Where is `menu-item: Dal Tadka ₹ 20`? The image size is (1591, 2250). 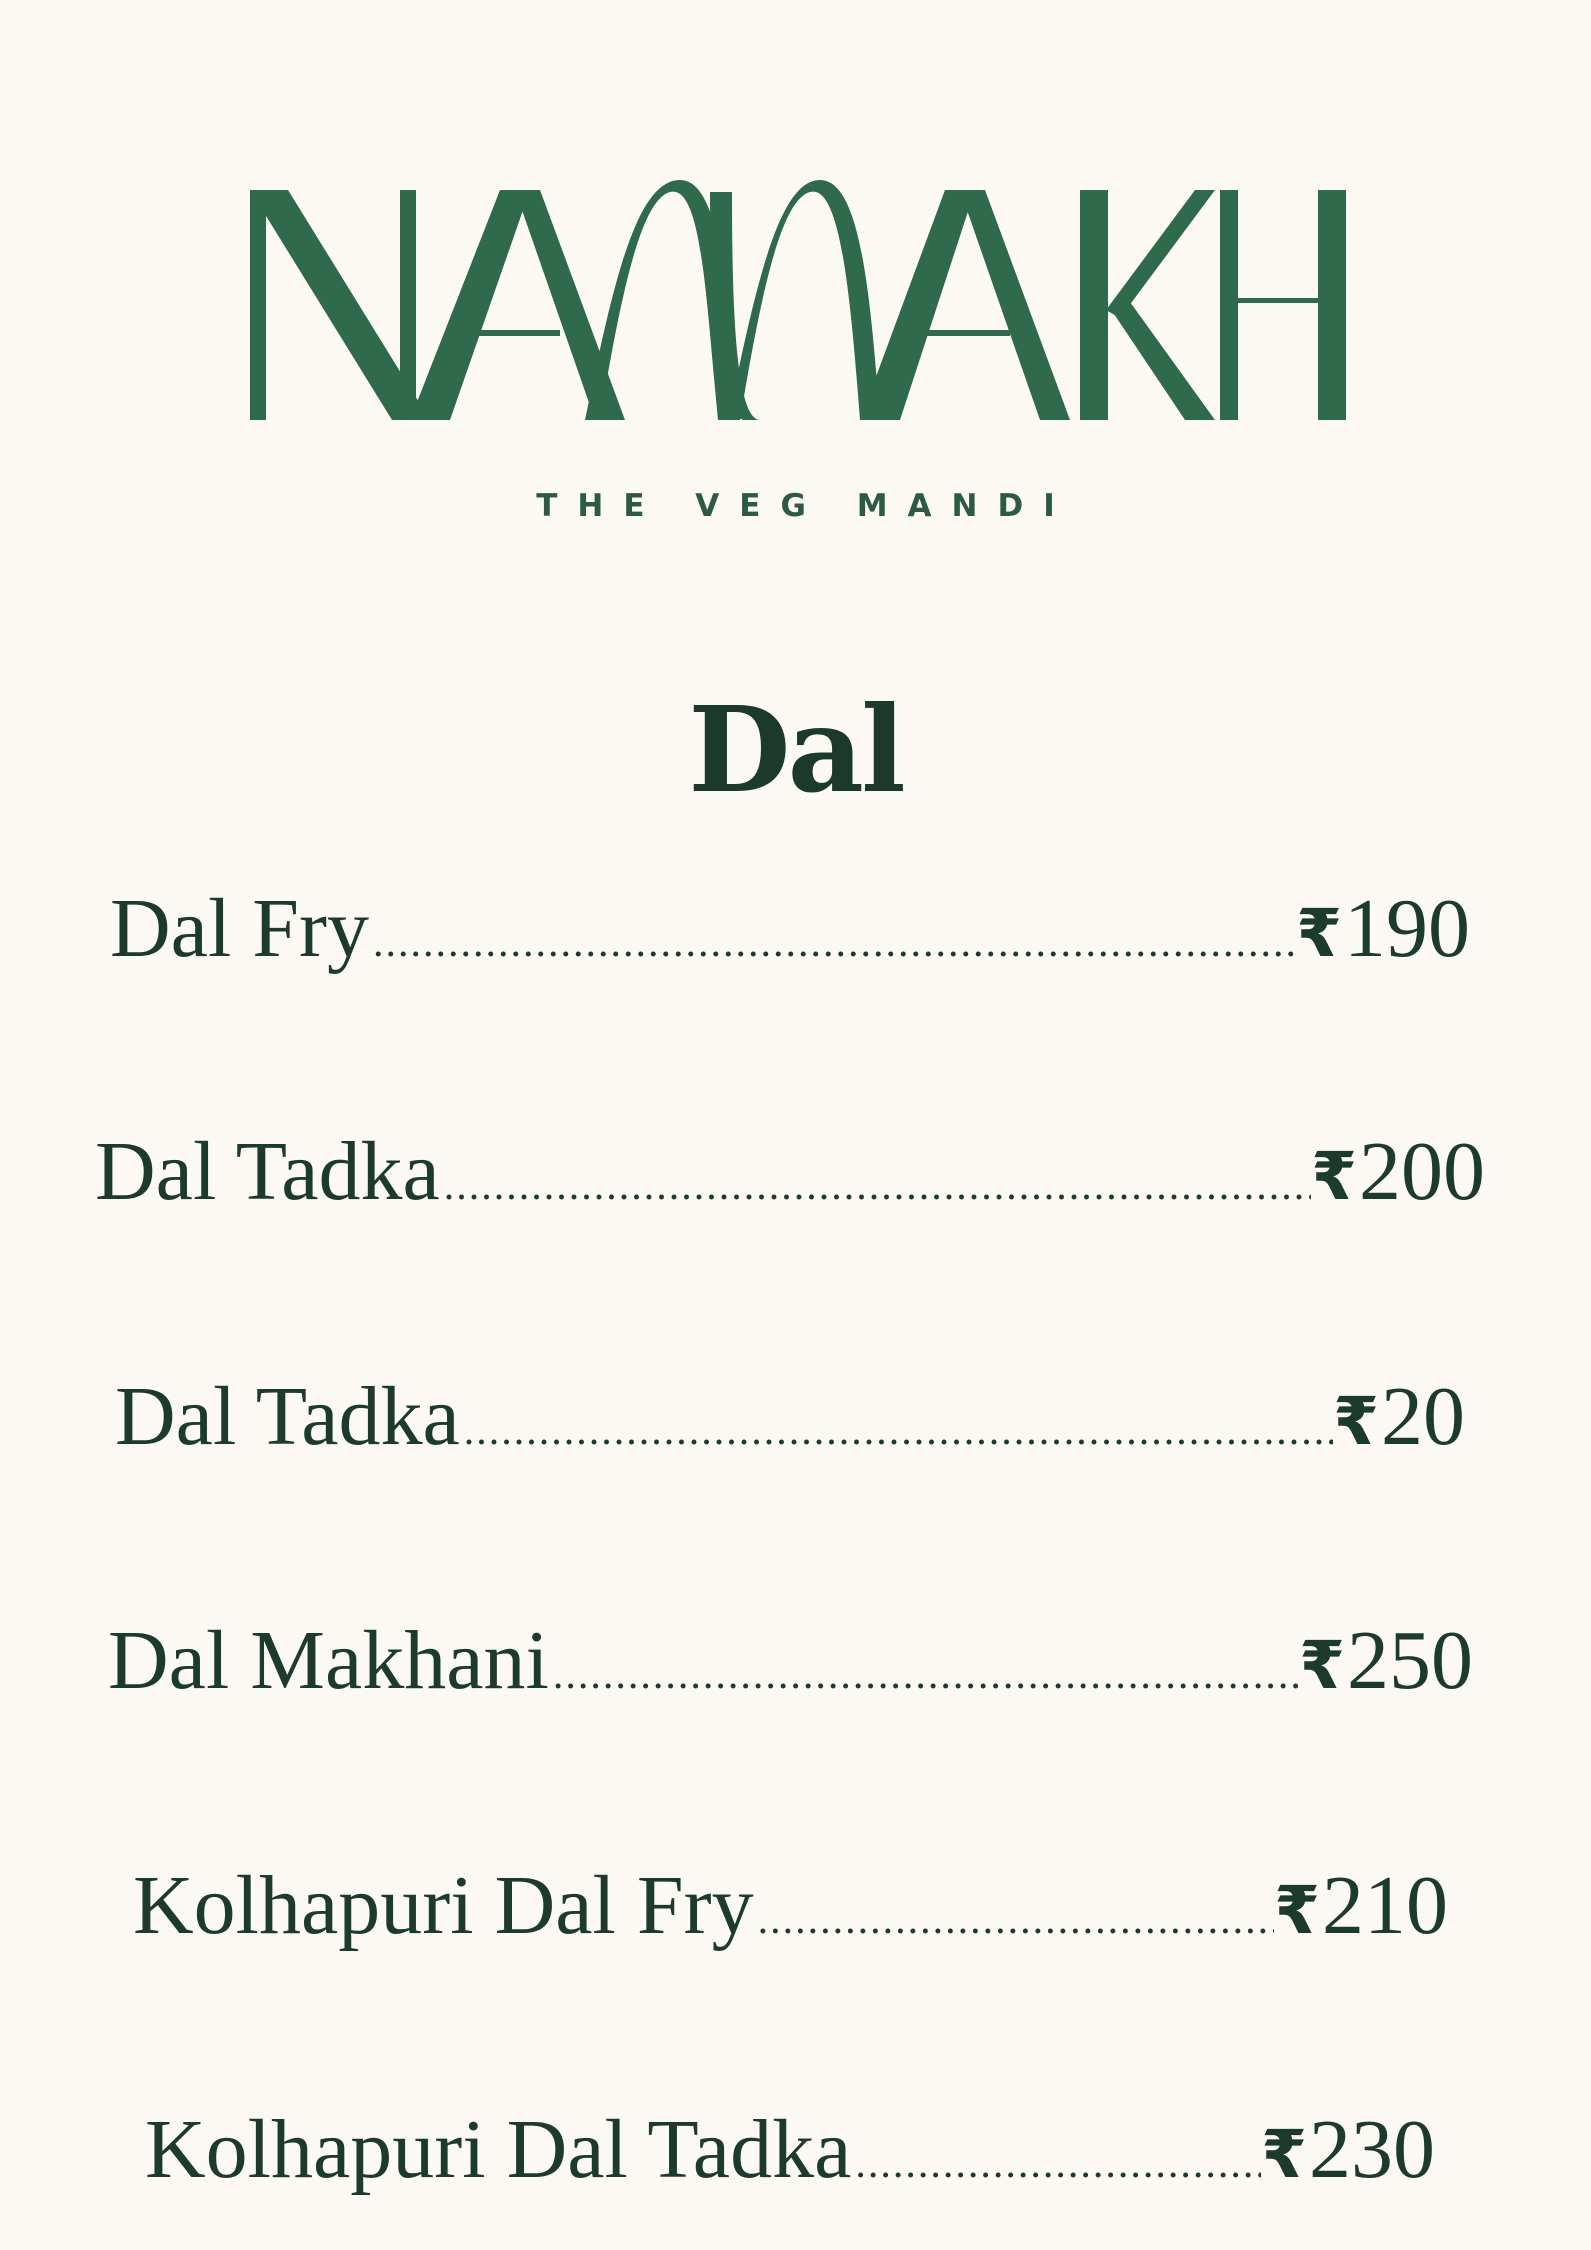 menu-item: Dal Tadka ₹ 20 is located at coordinates (790, 1416).